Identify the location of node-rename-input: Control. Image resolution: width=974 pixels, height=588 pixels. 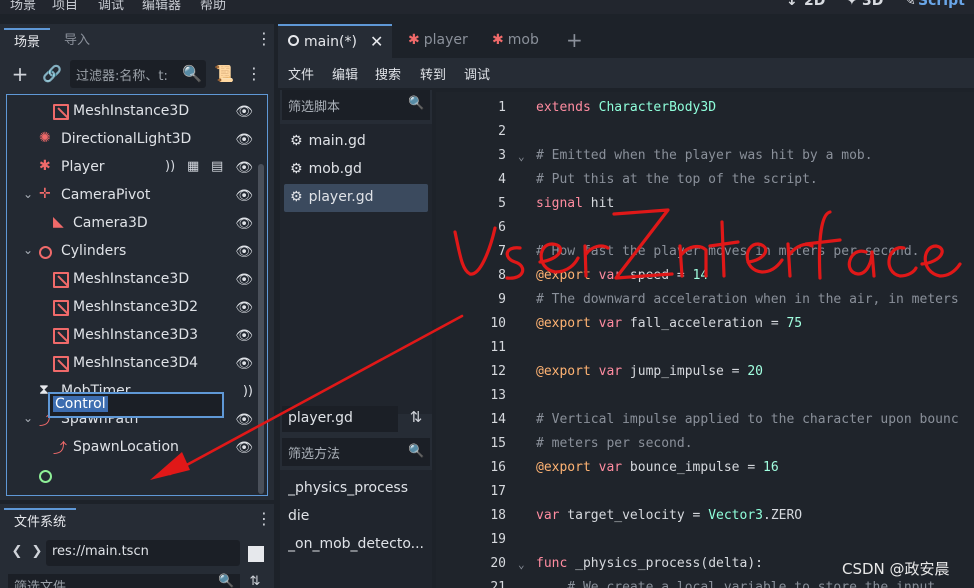
(136, 405).